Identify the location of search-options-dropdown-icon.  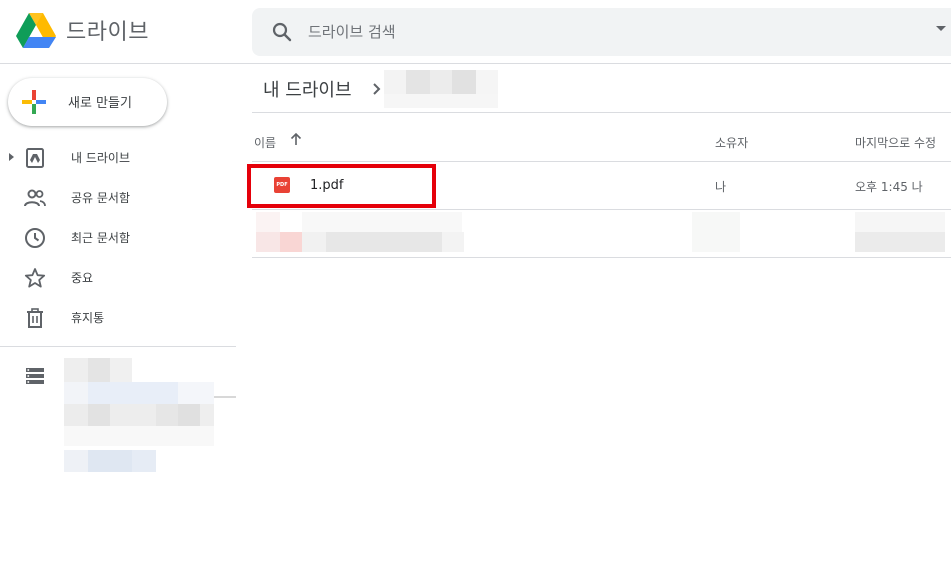
(941, 28).